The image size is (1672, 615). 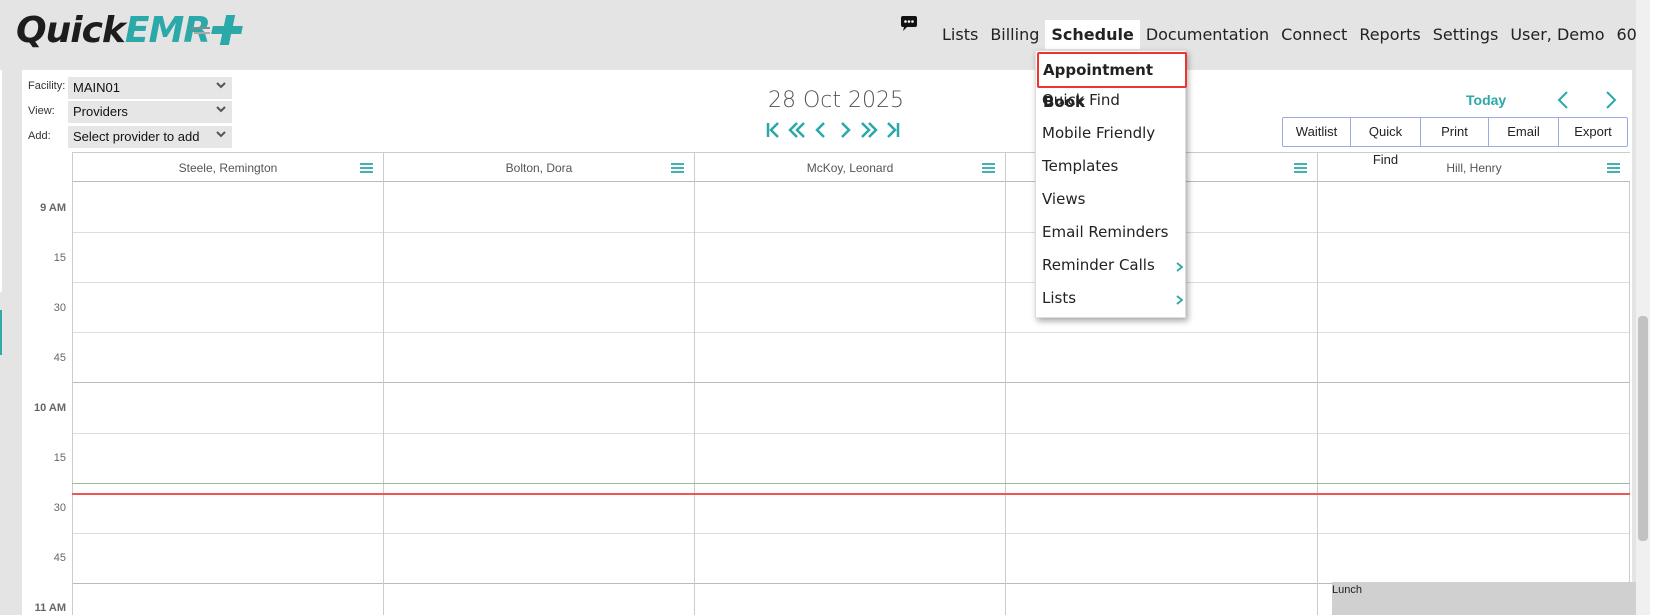 I want to click on menu-item-templates: Templates, so click(x=1111, y=166).